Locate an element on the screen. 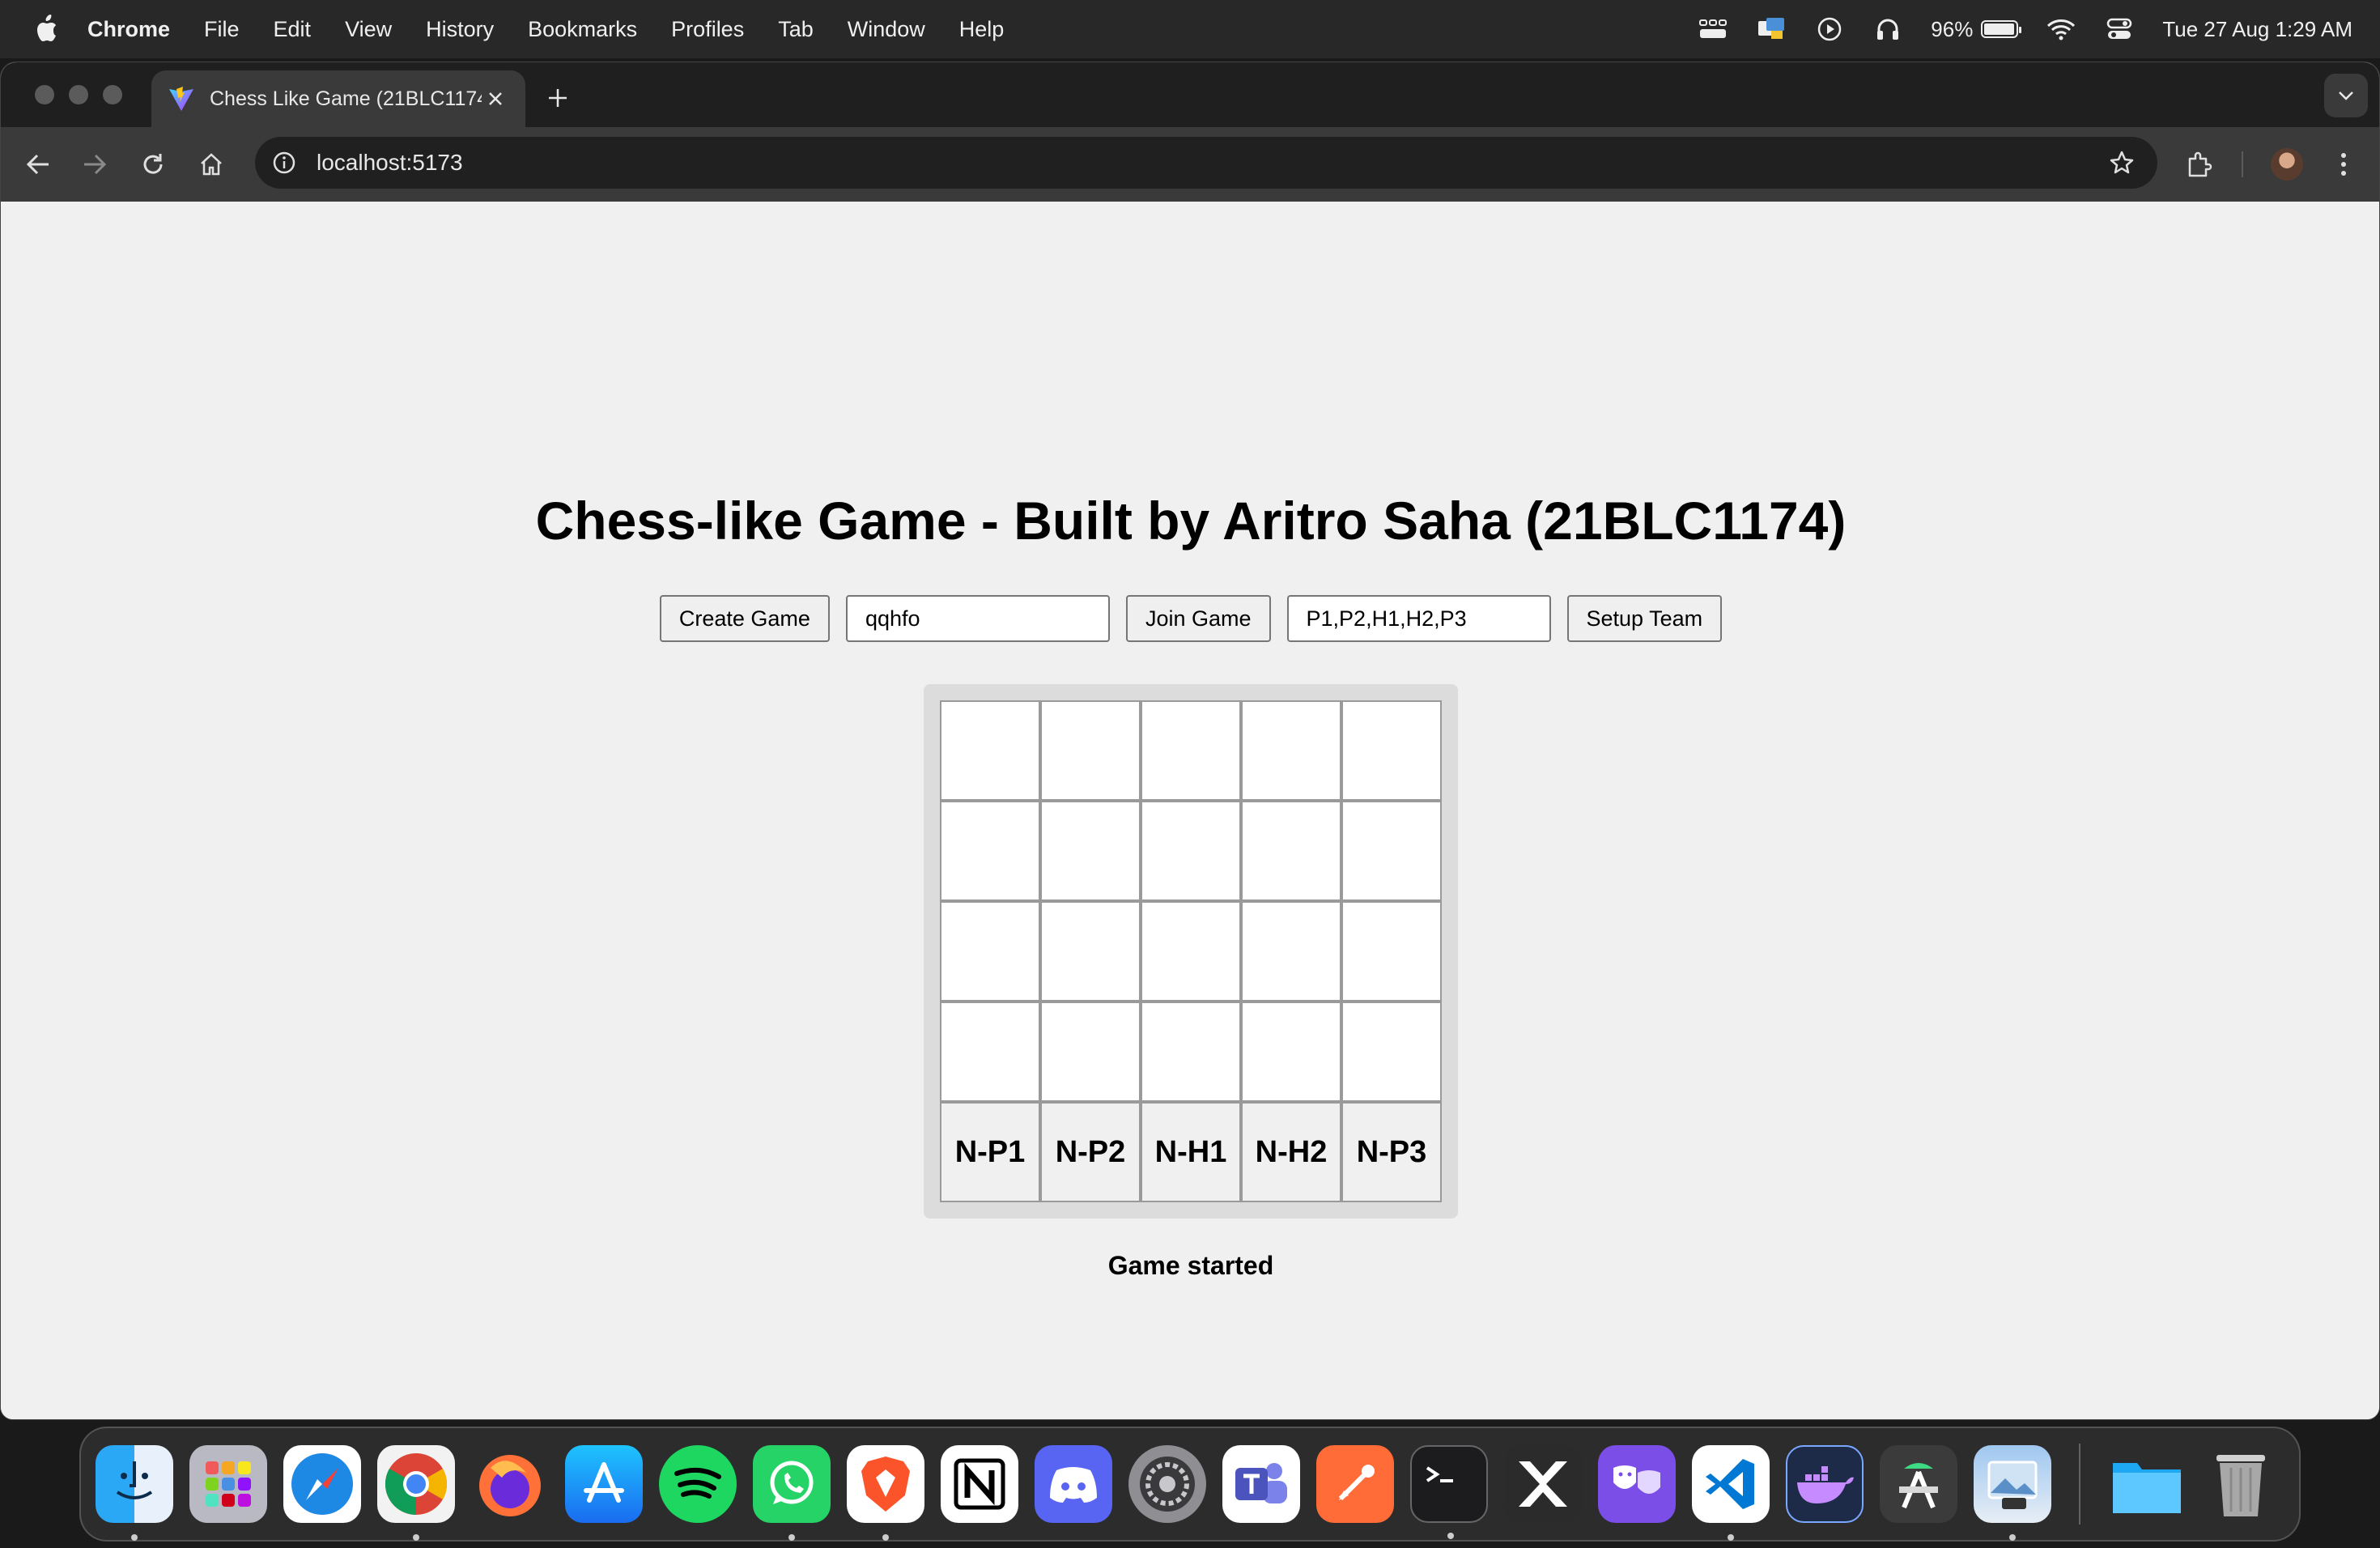 This screenshot has height=1548, width=2380. tab-strip: Chess Like Game (21BLC1174 is located at coordinates (1190, 95).